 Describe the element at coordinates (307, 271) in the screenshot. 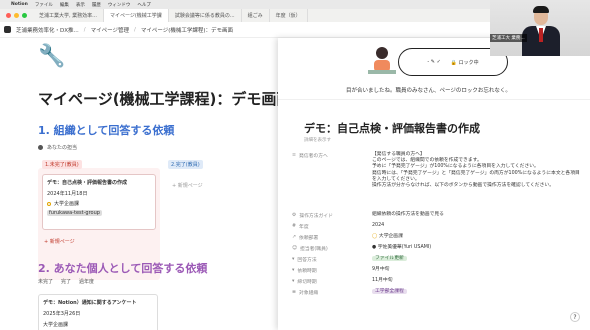

I see `property-key: 依頼時期` at that location.